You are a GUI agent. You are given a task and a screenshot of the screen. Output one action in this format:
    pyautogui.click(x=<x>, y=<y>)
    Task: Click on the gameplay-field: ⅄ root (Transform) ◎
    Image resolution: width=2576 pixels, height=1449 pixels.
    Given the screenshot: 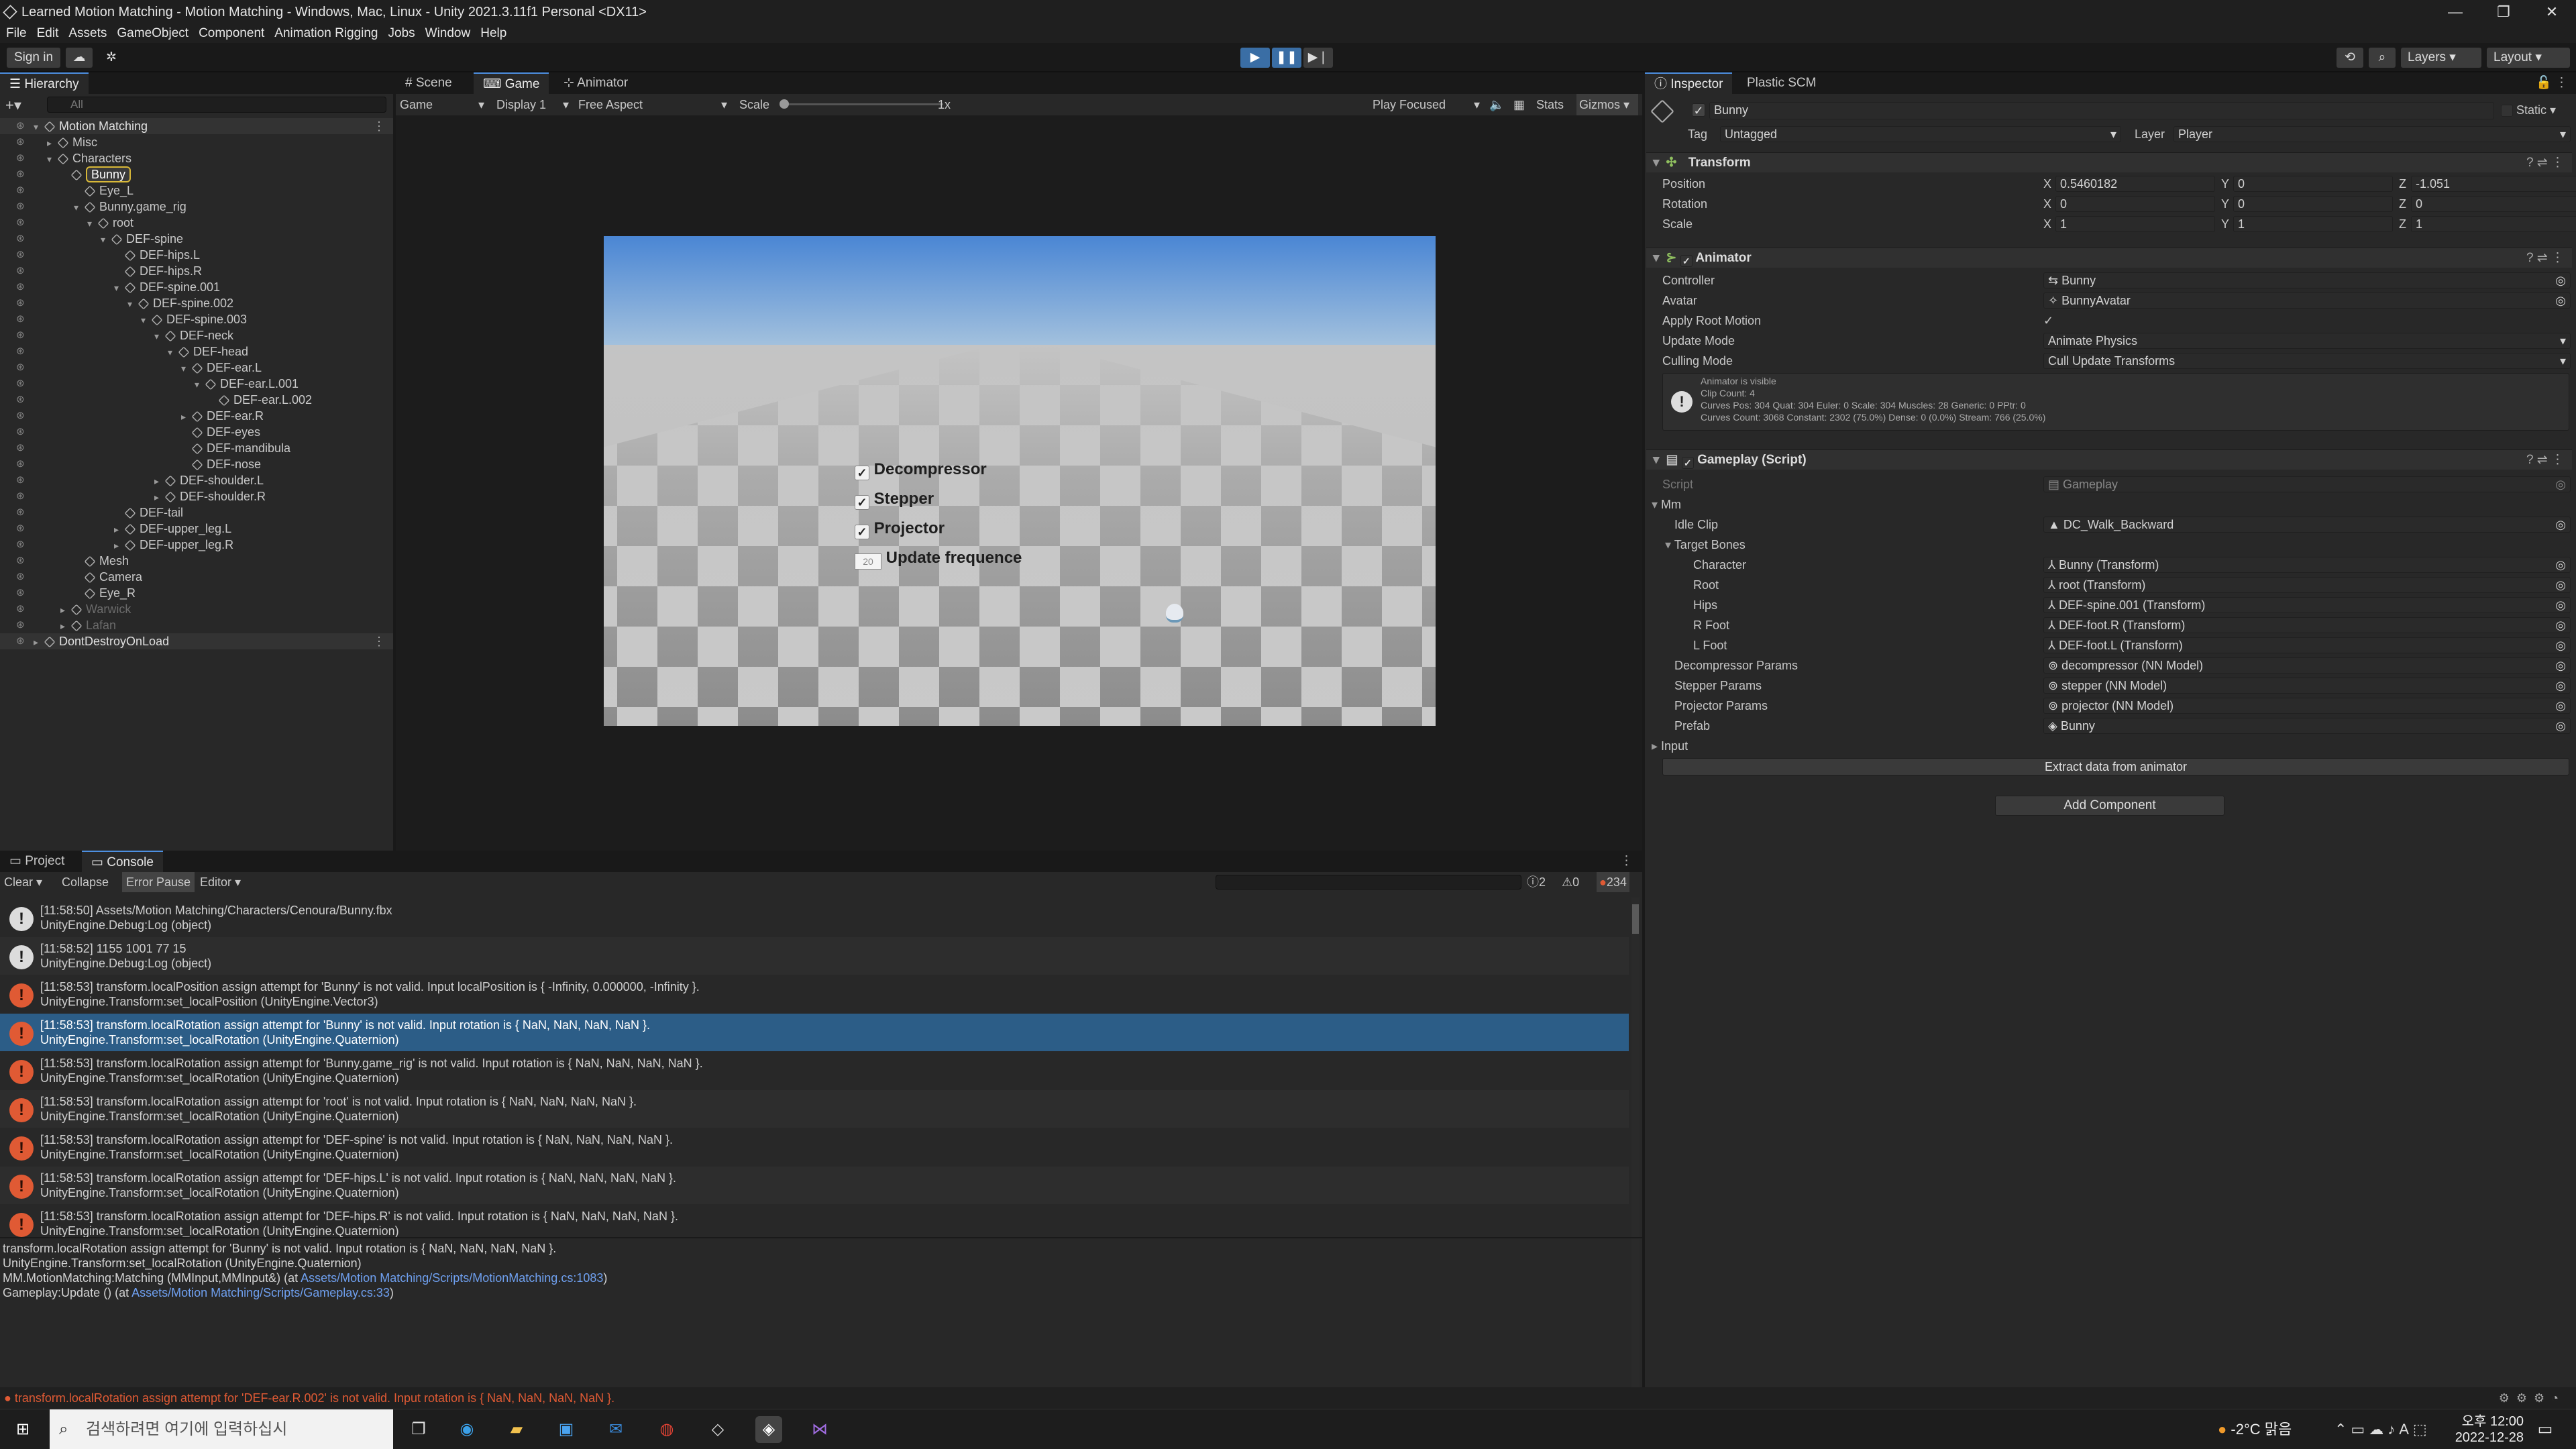 What is the action you would take?
    pyautogui.click(x=2307, y=585)
    